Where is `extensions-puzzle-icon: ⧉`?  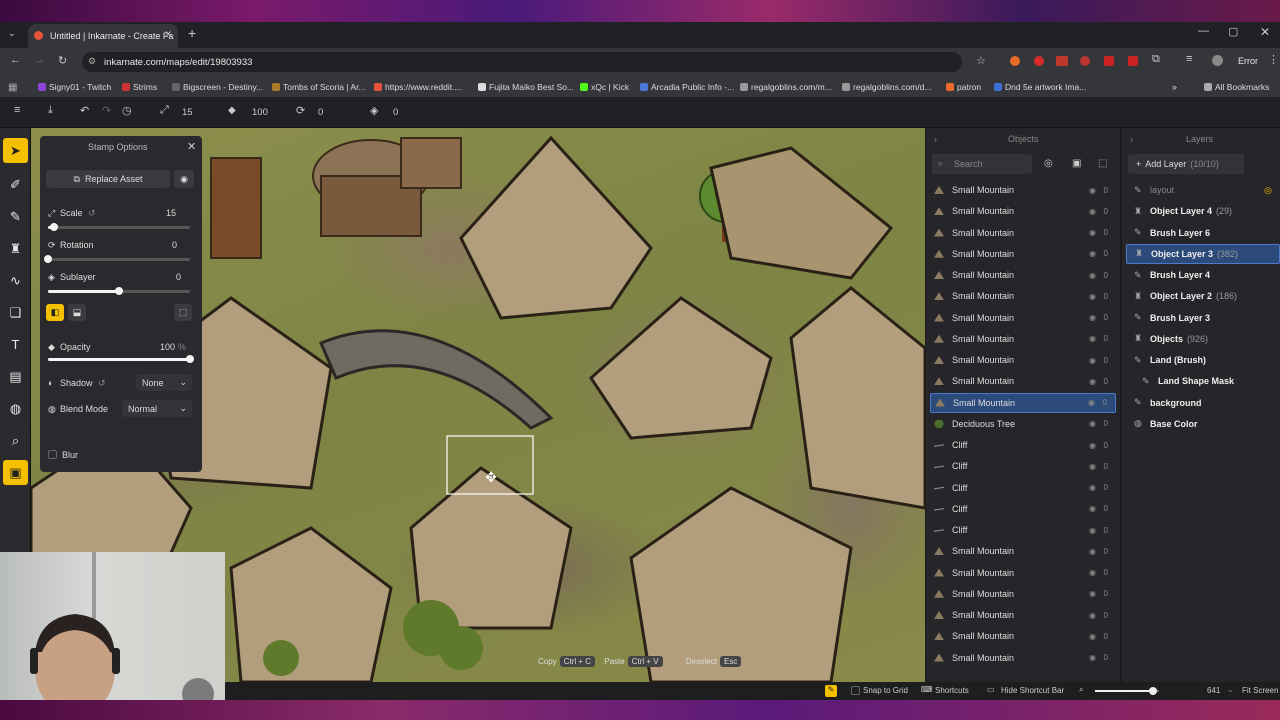 extensions-puzzle-icon: ⧉ is located at coordinates (1156, 59).